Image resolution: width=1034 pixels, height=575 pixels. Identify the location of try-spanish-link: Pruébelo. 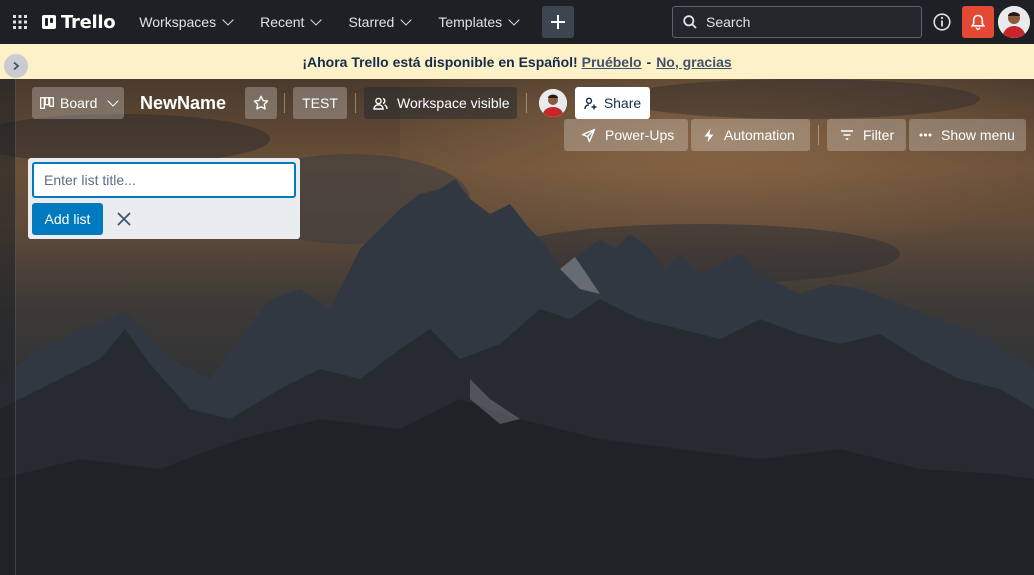
(612, 62).